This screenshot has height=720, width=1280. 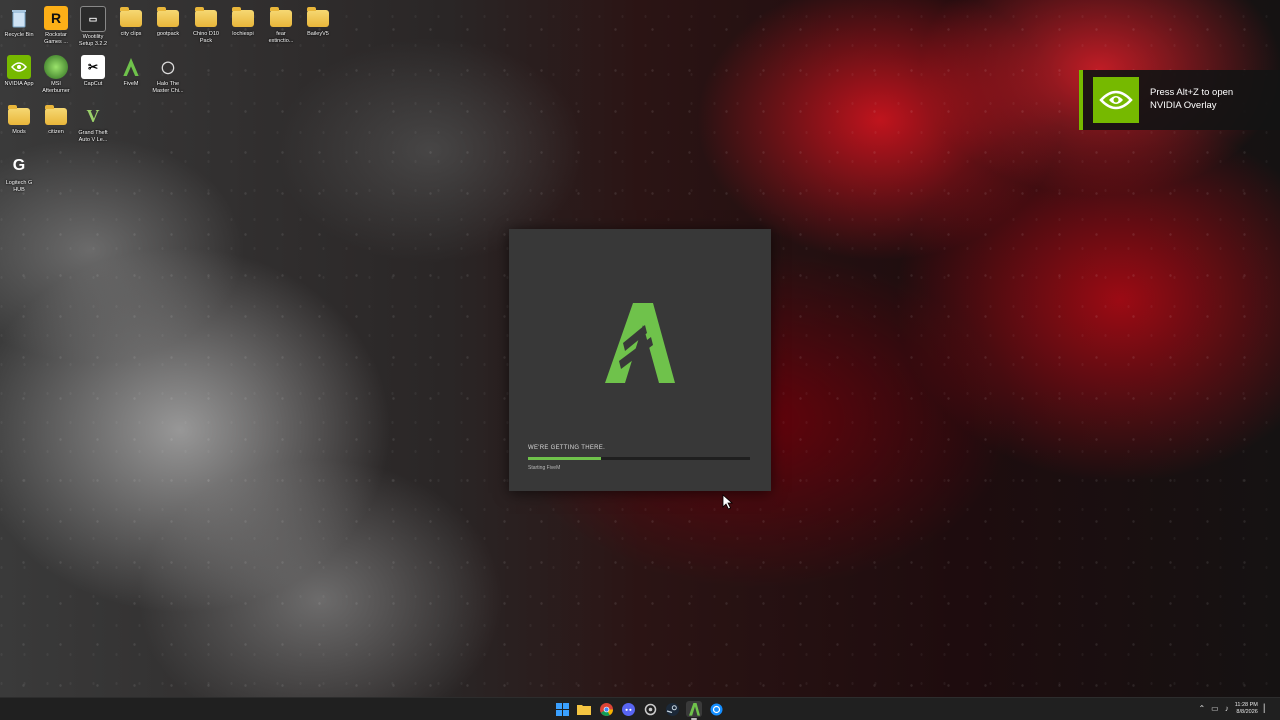 What do you see at coordinates (93, 19) in the screenshot?
I see `wootility-icon: ▭` at bounding box center [93, 19].